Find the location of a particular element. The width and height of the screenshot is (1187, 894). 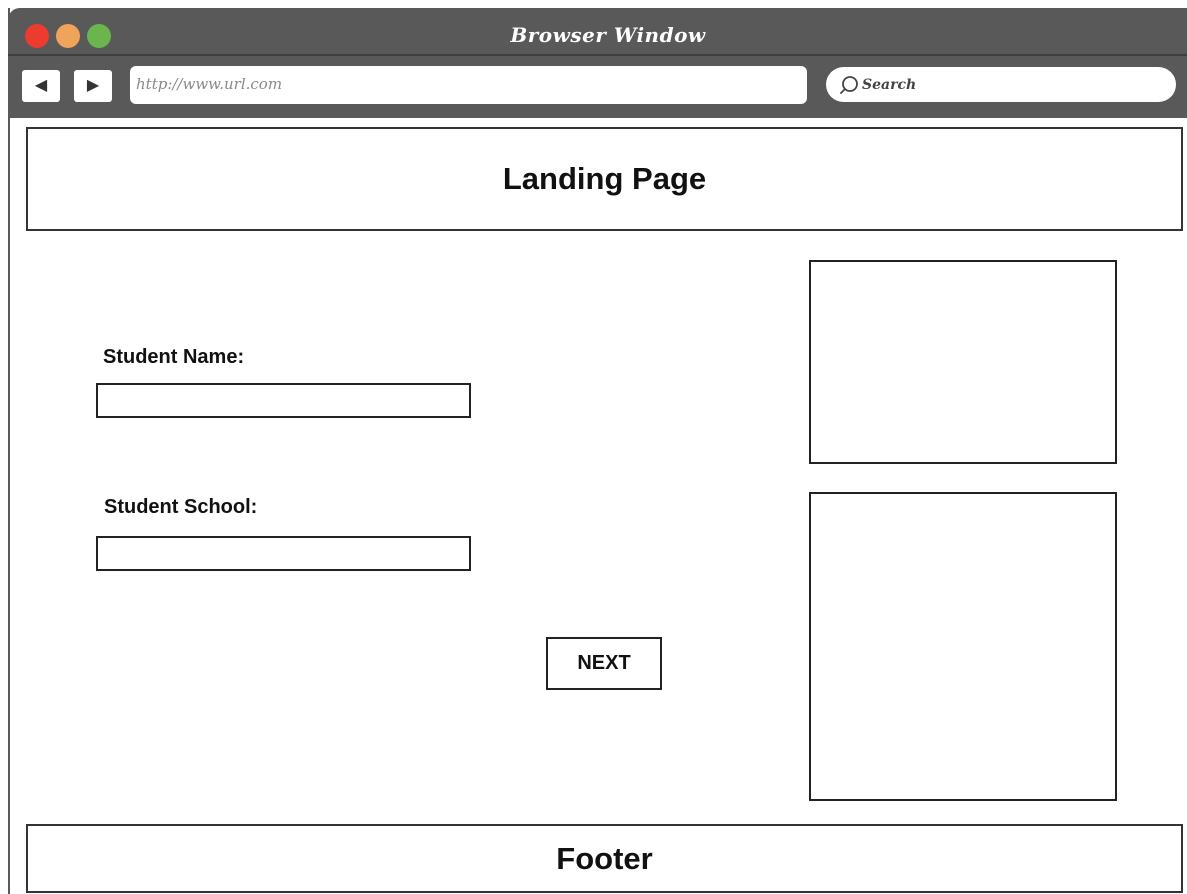

search-icon is located at coordinates (849, 85).